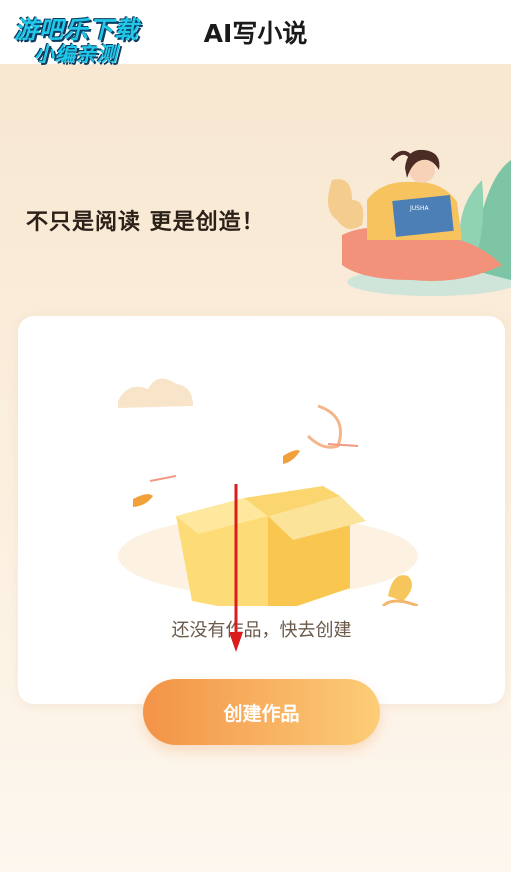 The height and width of the screenshot is (872, 511). What do you see at coordinates (236, 568) in the screenshot?
I see `red-arrow-annotation` at bounding box center [236, 568].